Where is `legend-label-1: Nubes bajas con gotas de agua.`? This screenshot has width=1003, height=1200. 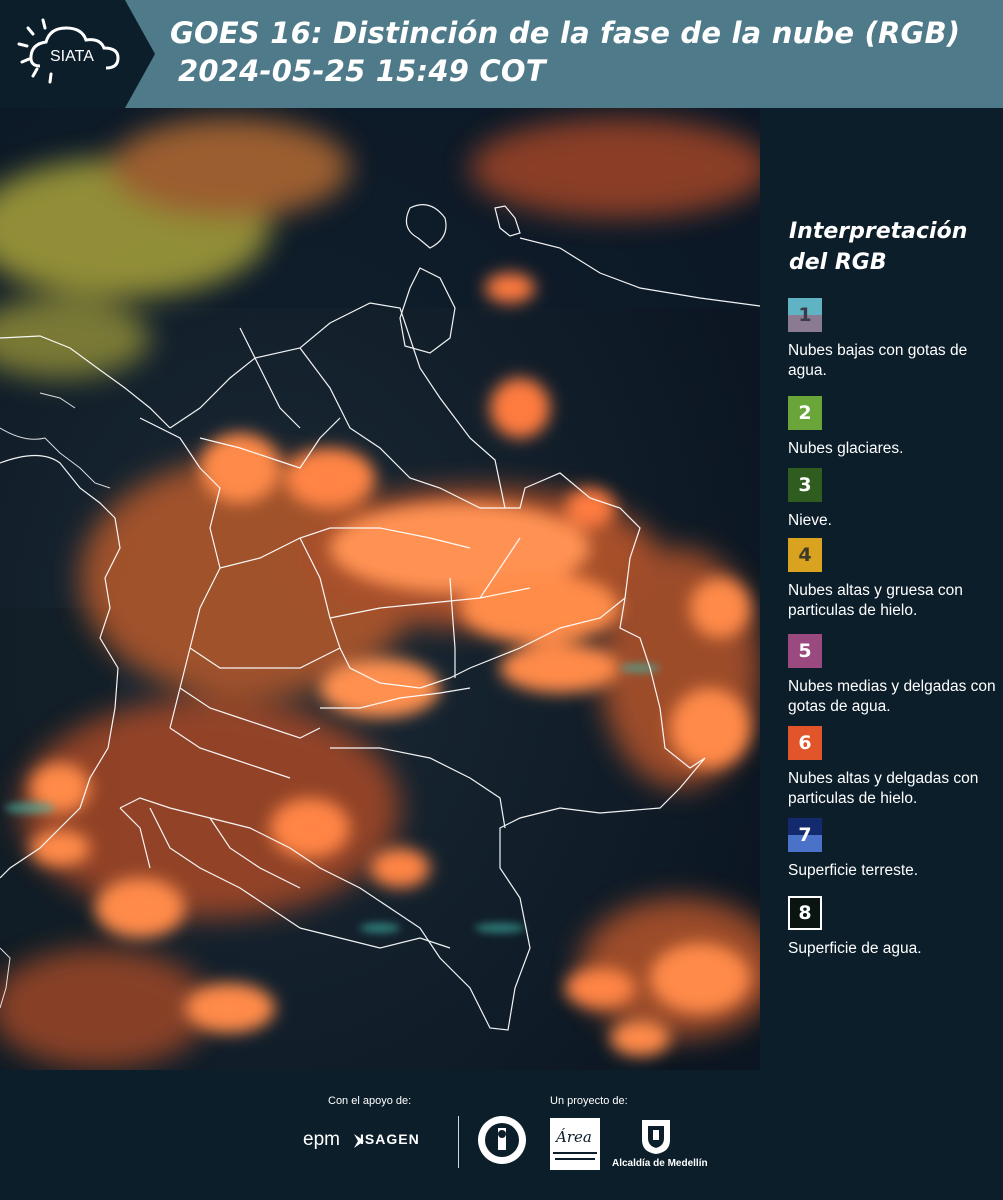 legend-label-1: Nubes bajas con gotas de agua. is located at coordinates (878, 360).